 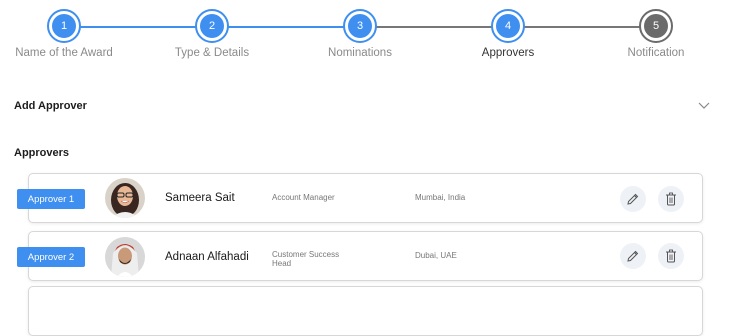 What do you see at coordinates (42, 153) in the screenshot?
I see `approvers-heading: Approvers` at bounding box center [42, 153].